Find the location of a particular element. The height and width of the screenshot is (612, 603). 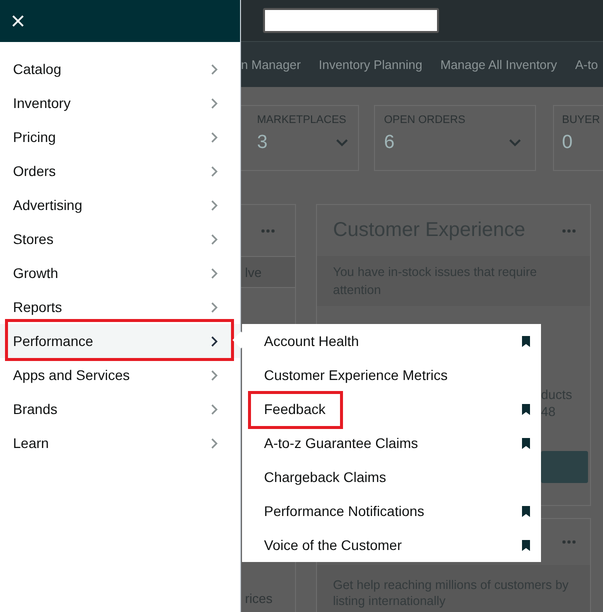

sidebar-item: Inventory is located at coordinates (120, 103).